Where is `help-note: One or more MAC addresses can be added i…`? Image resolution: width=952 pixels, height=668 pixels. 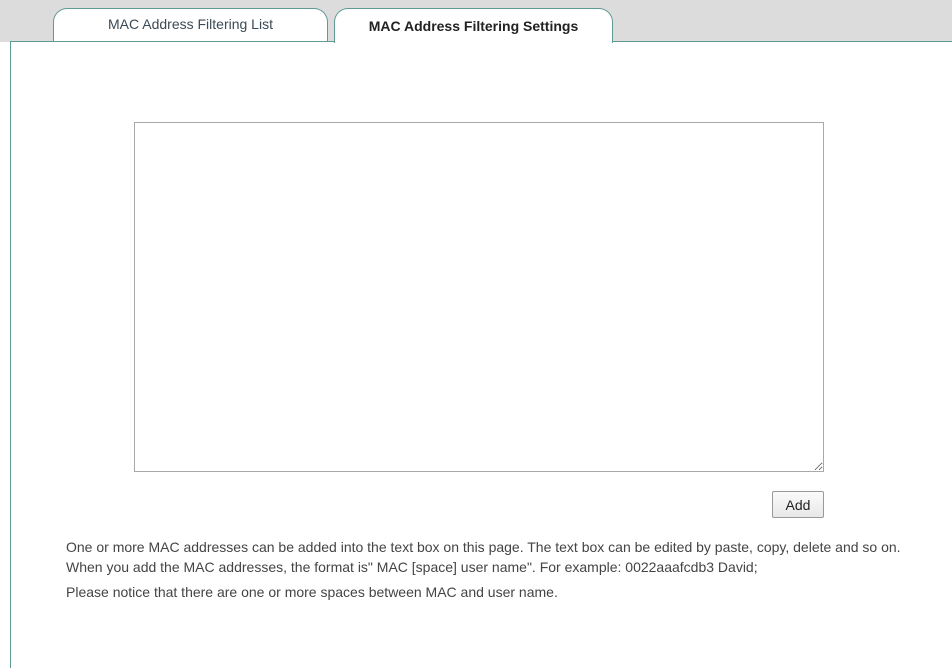
help-note: One or more MAC addresses can be added i… is located at coordinates (483, 547).